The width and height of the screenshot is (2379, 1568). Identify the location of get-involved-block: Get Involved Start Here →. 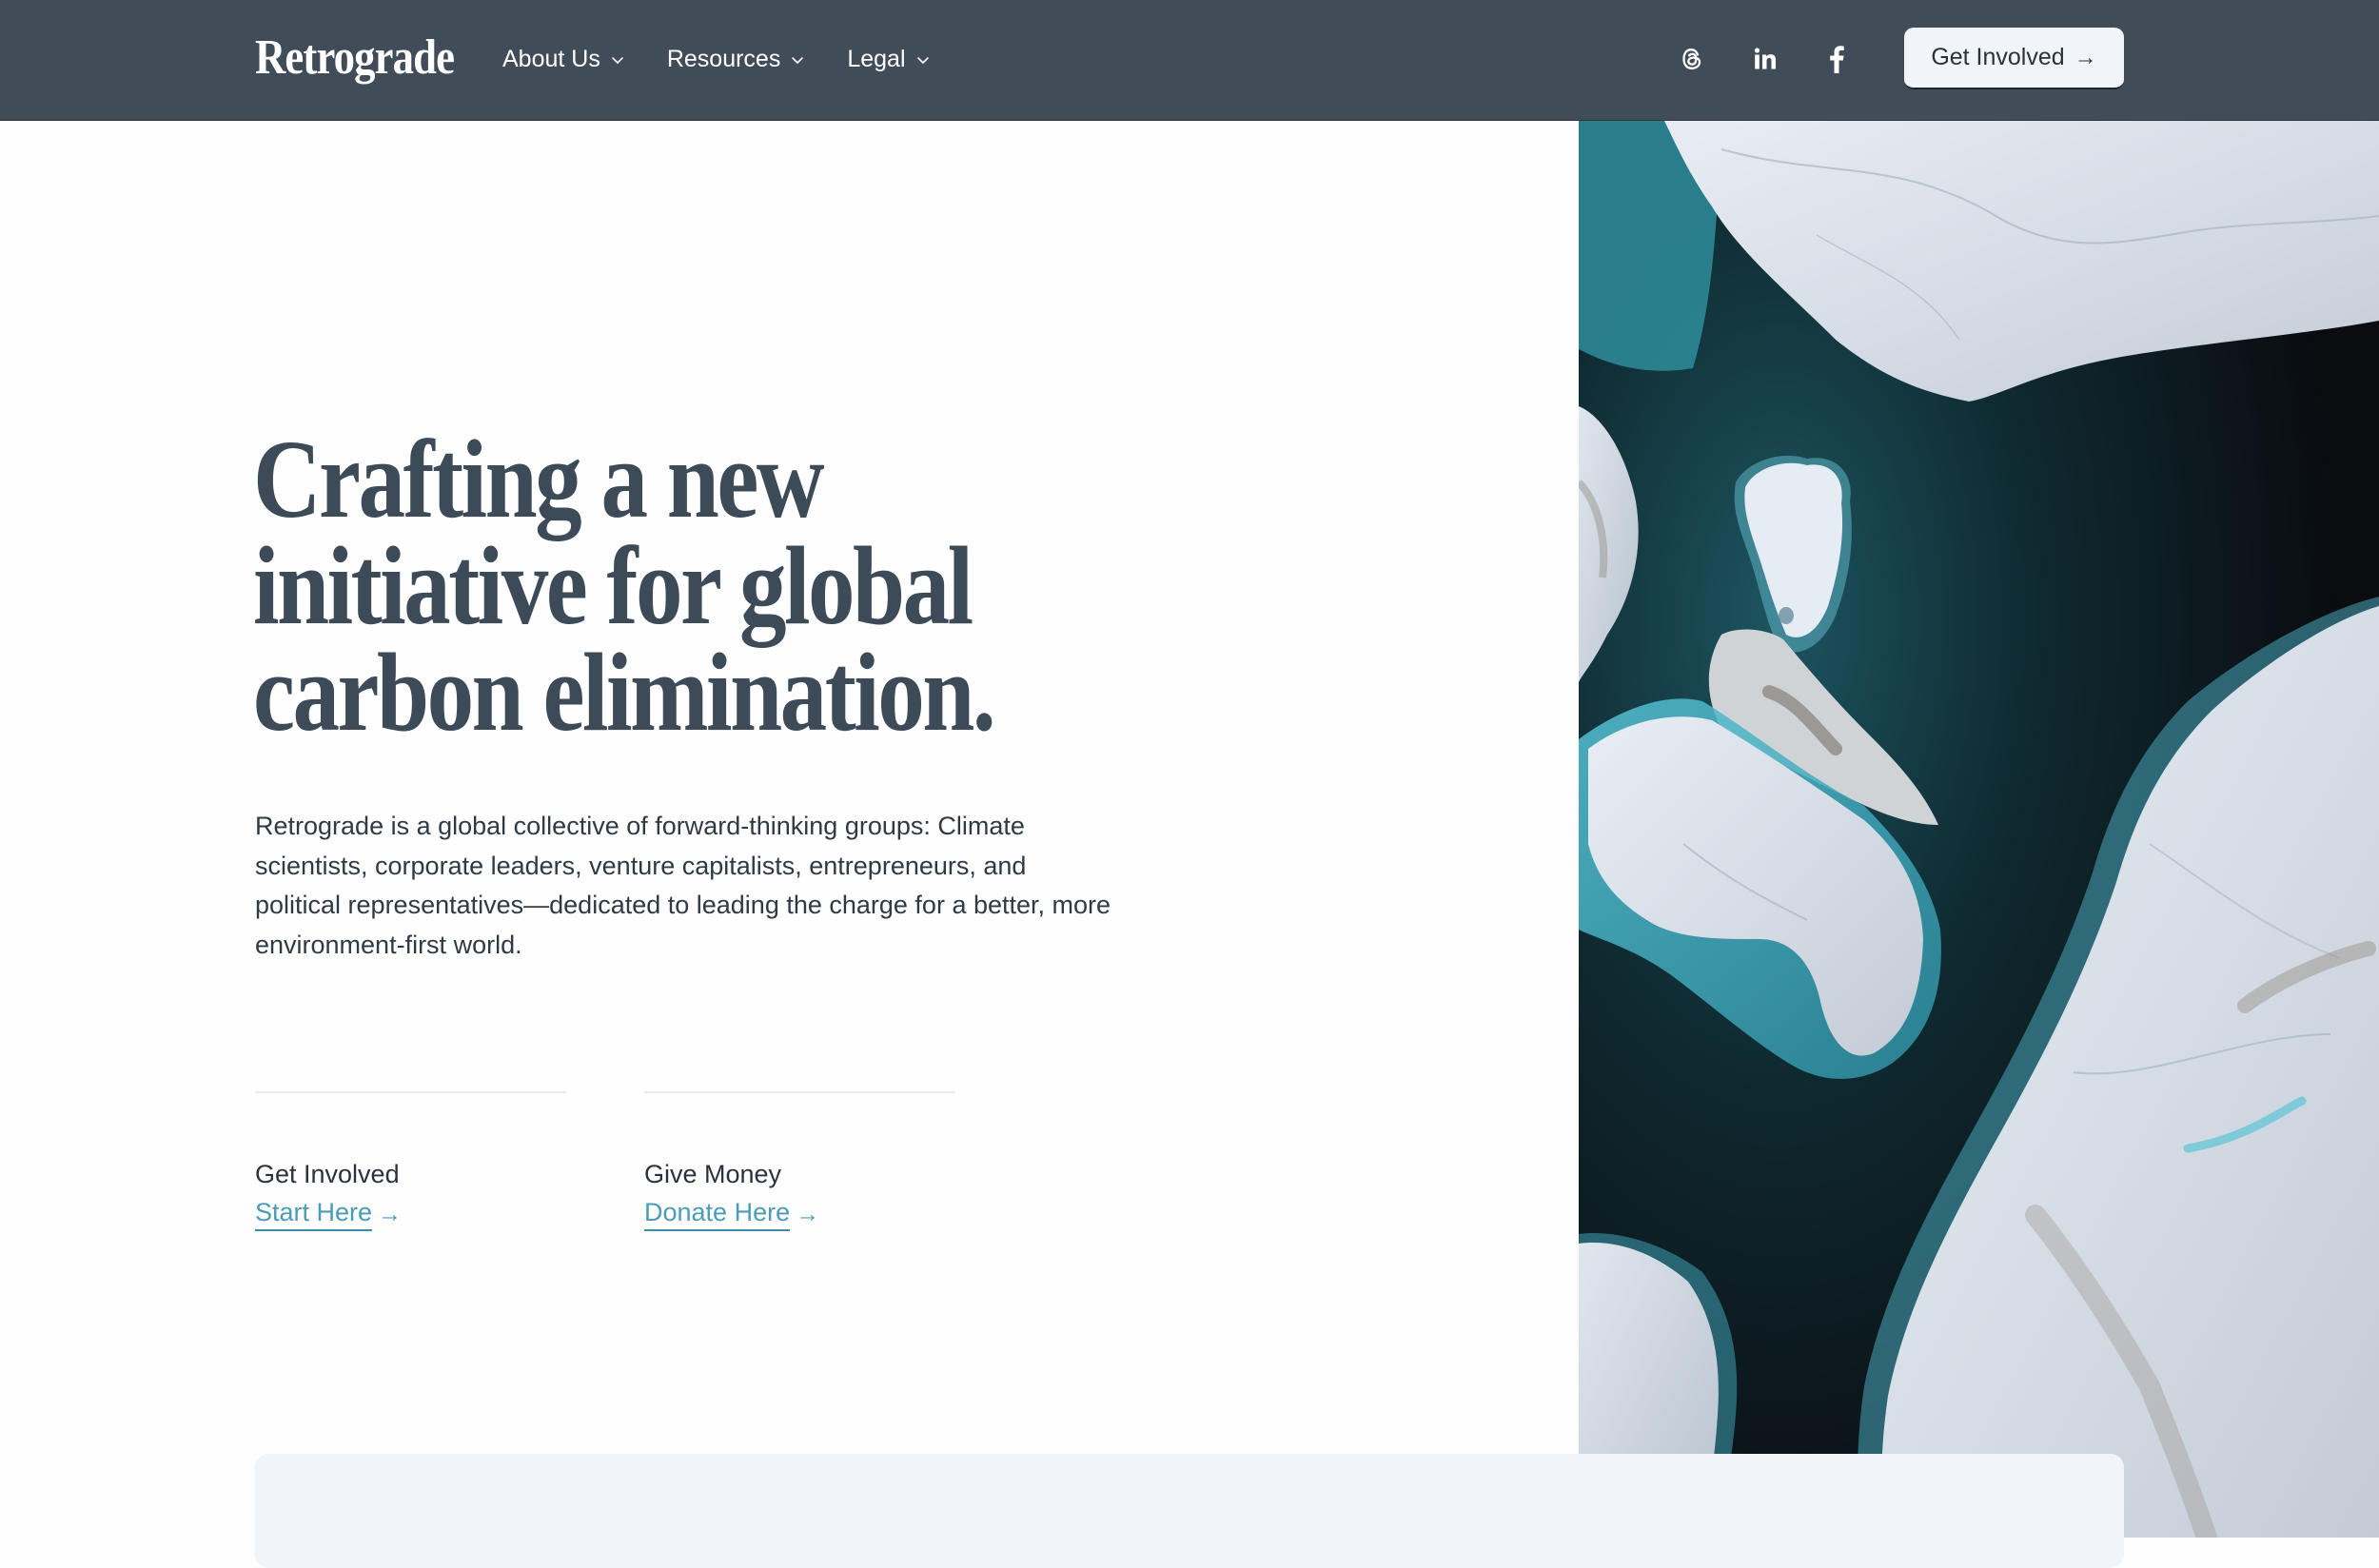
(410, 1161).